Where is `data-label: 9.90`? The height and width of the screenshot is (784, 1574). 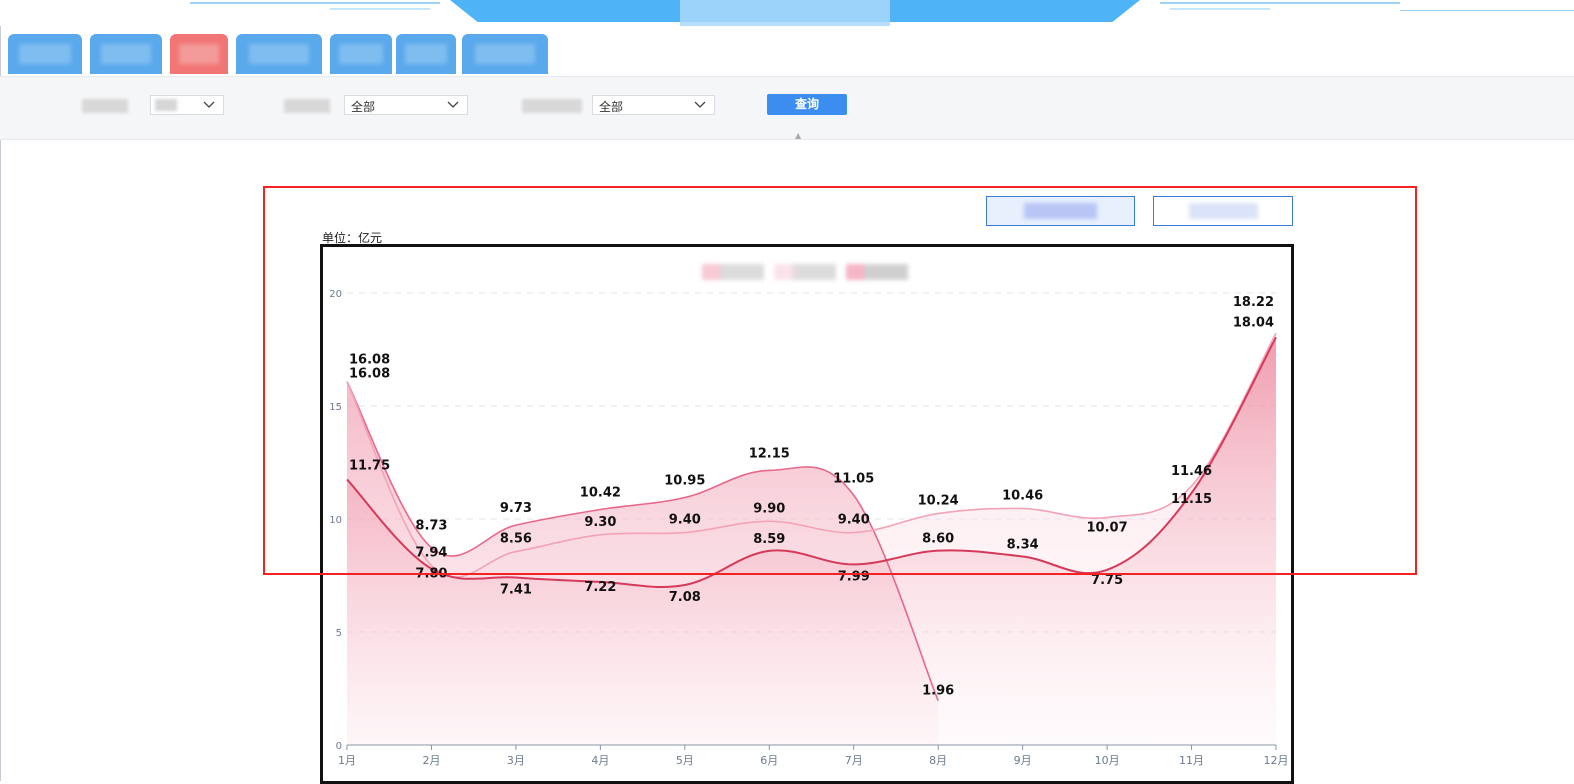
data-label: 9.90 is located at coordinates (769, 508).